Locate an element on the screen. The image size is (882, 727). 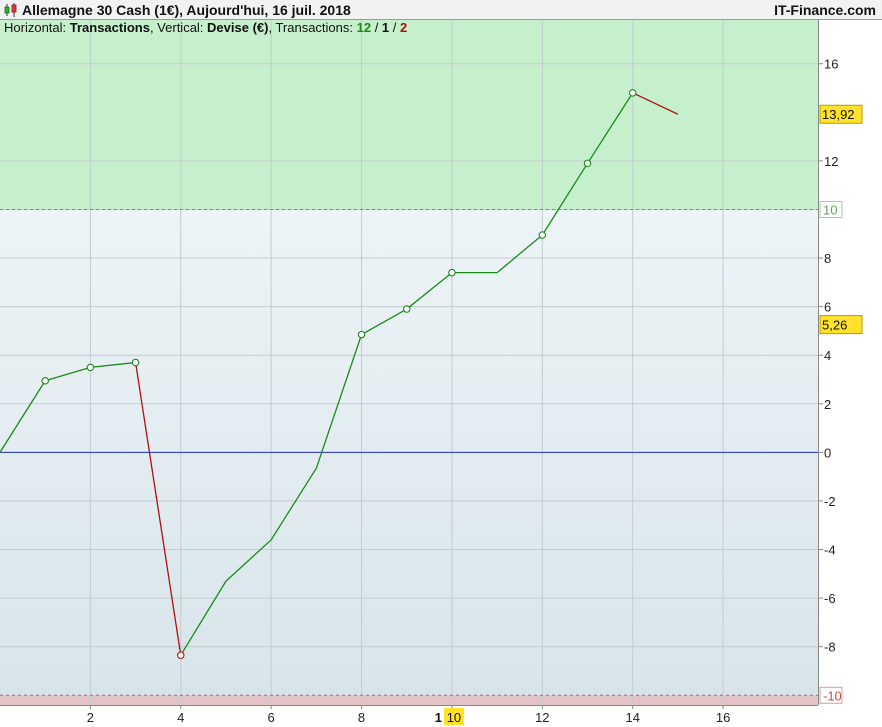
vertical-value: Devise (€) is located at coordinates (238, 27).